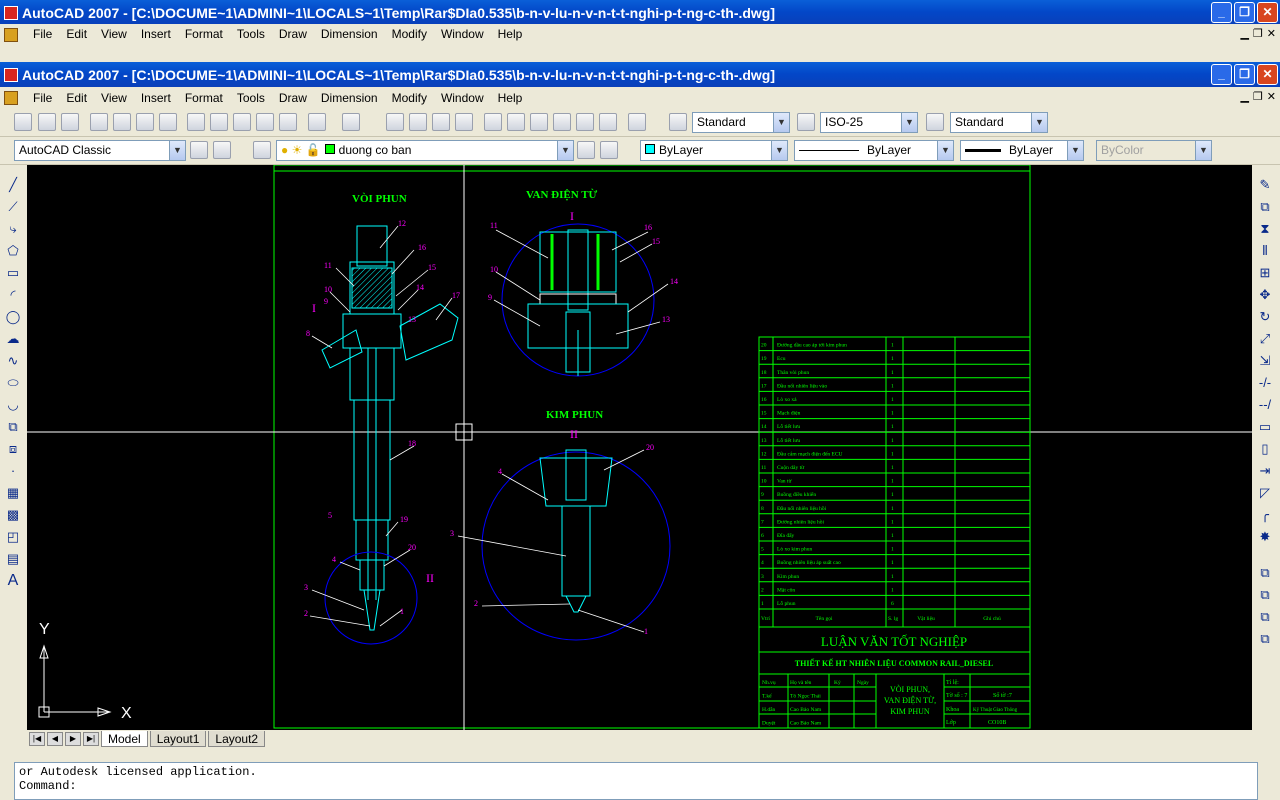 This screenshot has height=800, width=1280. Describe the element at coordinates (13, 207) in the screenshot. I see `construction-line-icon: ⟋` at that location.